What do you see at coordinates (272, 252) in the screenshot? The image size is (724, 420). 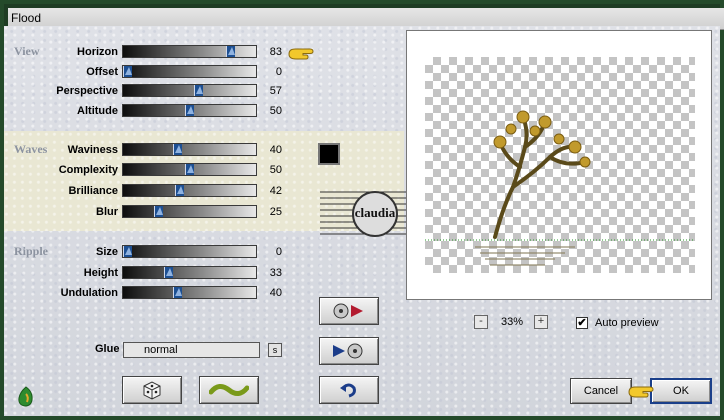 I see `slider-value-size: 0` at bounding box center [272, 252].